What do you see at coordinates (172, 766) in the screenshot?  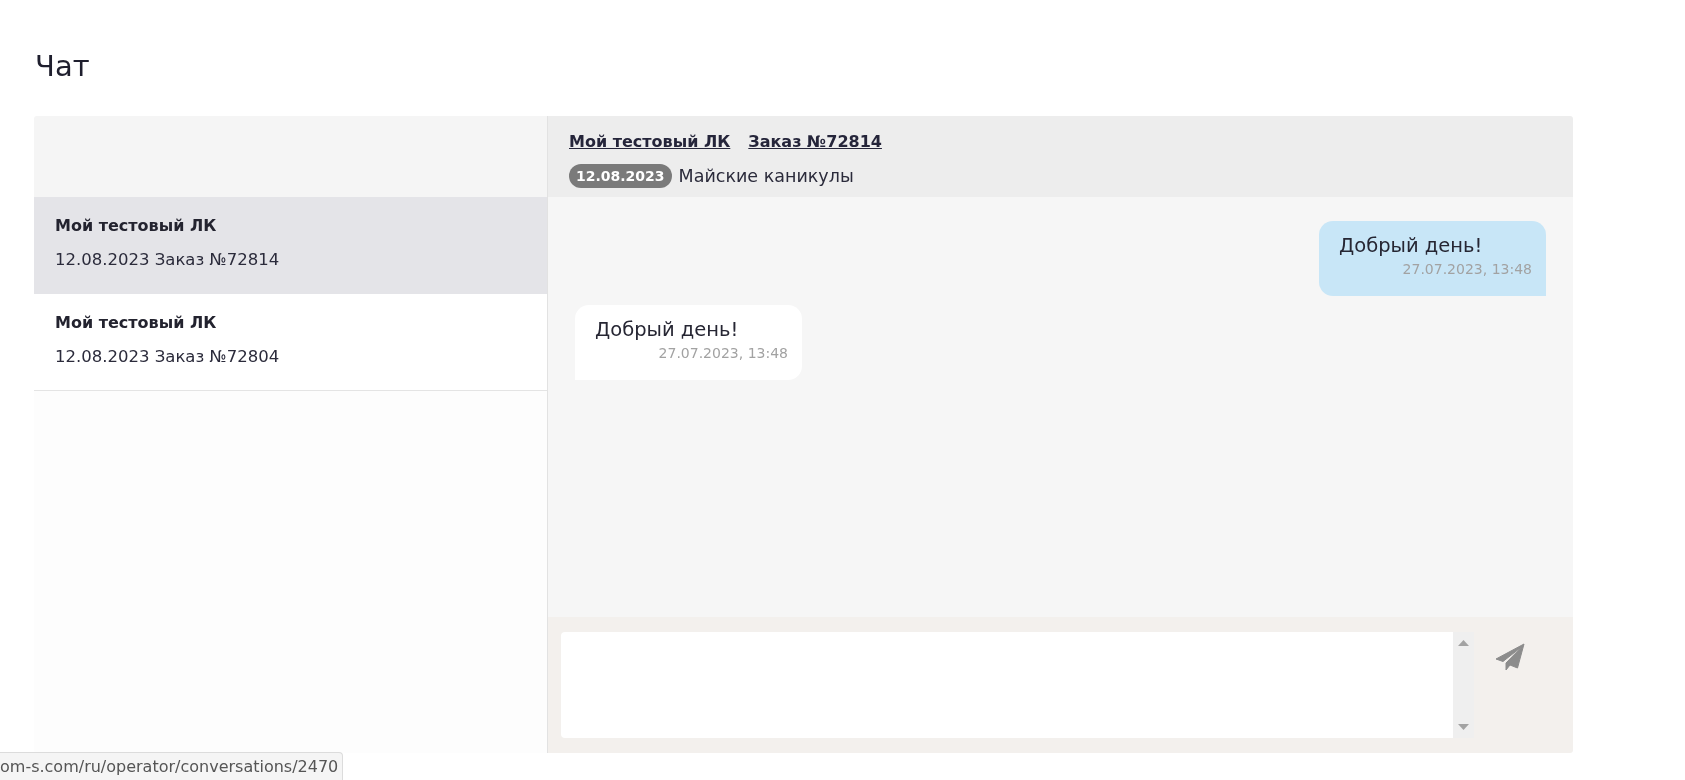 I see `status-bar-url: om-s.com/ru/operator/conversations/2470` at bounding box center [172, 766].